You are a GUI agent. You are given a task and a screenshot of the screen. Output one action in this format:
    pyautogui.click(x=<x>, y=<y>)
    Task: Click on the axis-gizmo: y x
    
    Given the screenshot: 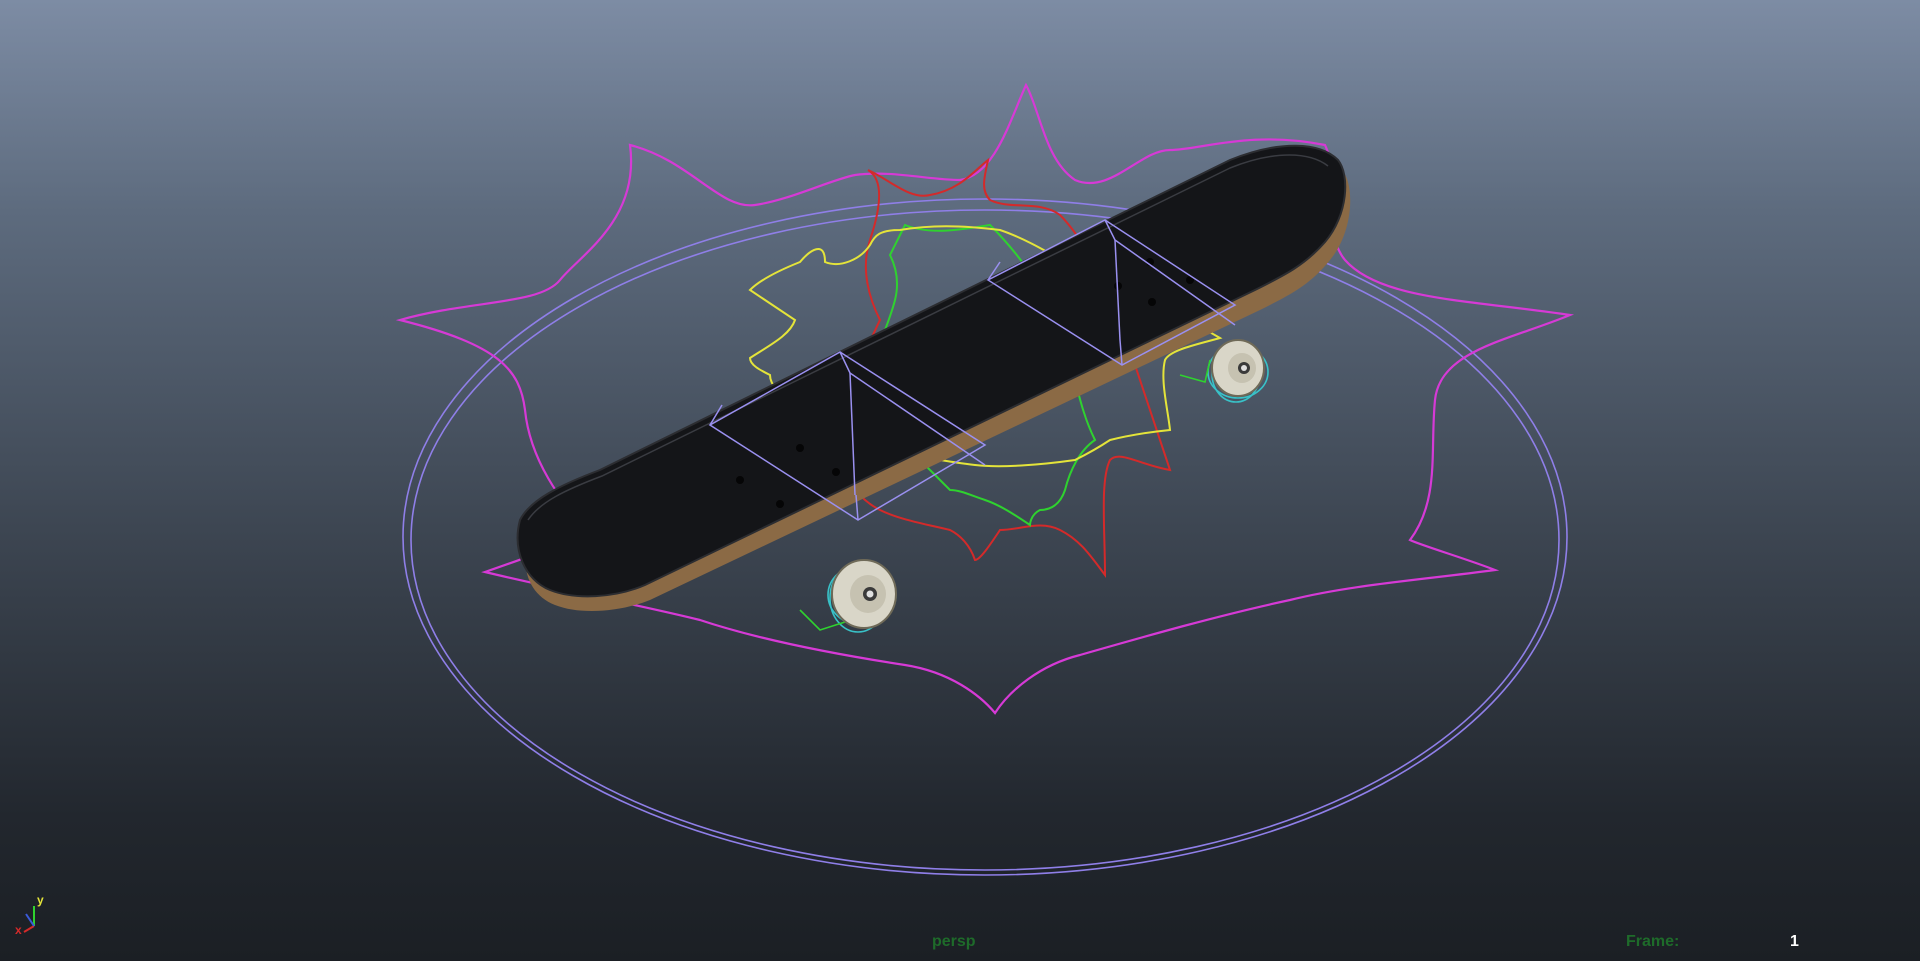 What is the action you would take?
    pyautogui.click(x=29, y=914)
    